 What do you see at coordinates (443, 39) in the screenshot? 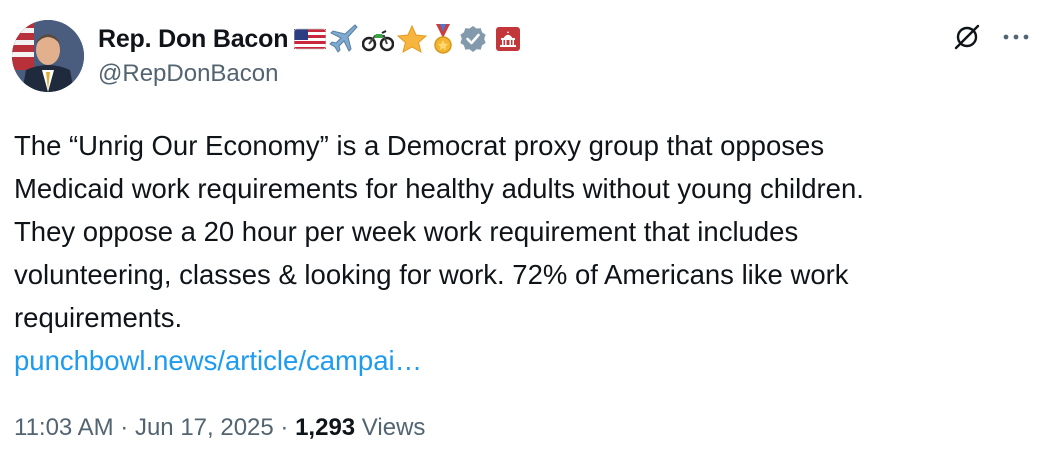
I see `medal-icon` at bounding box center [443, 39].